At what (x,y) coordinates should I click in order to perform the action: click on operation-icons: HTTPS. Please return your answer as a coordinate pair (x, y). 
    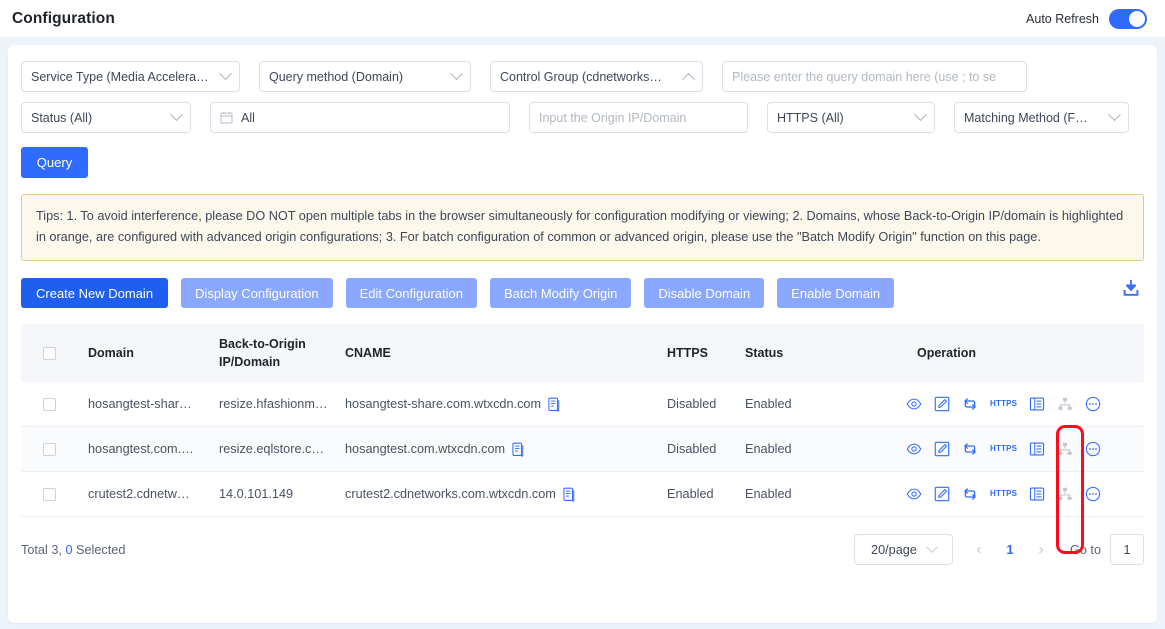
    Looking at the image, I should click on (983, 494).